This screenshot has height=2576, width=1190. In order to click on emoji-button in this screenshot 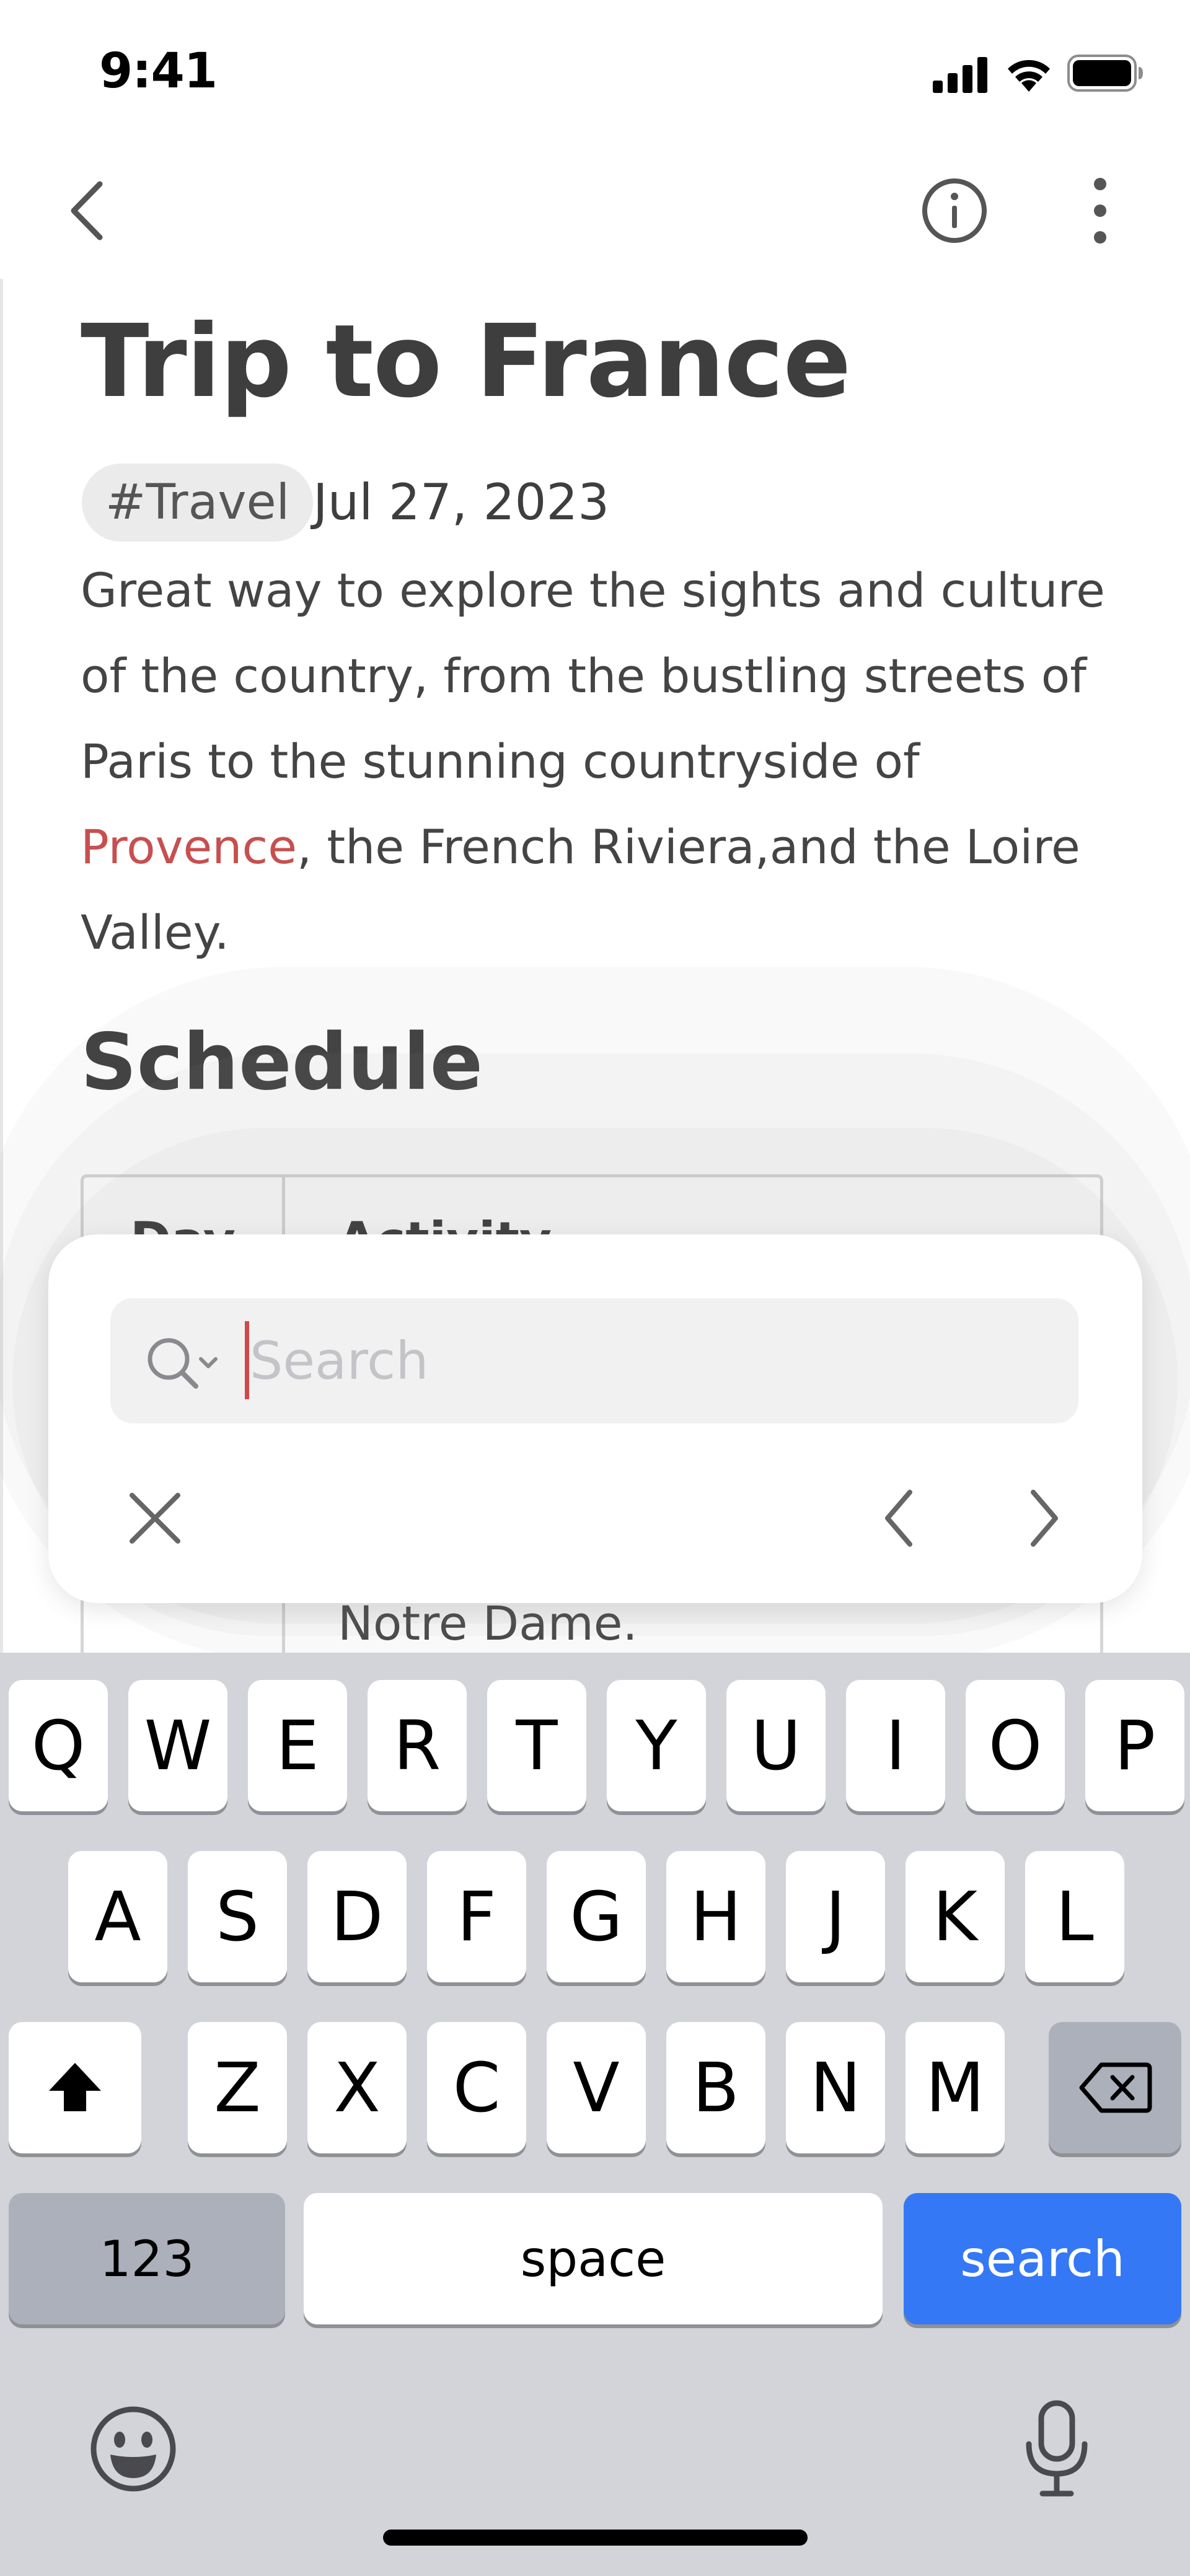, I will do `click(133, 2449)`.